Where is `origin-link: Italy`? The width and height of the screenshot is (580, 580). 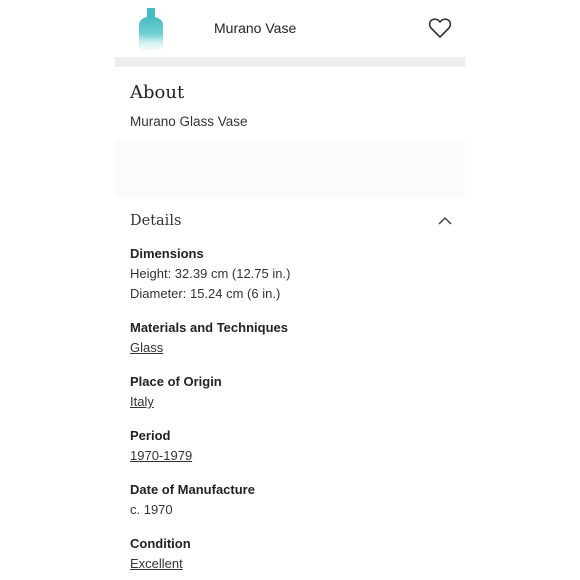
origin-link: Italy is located at coordinates (176, 402).